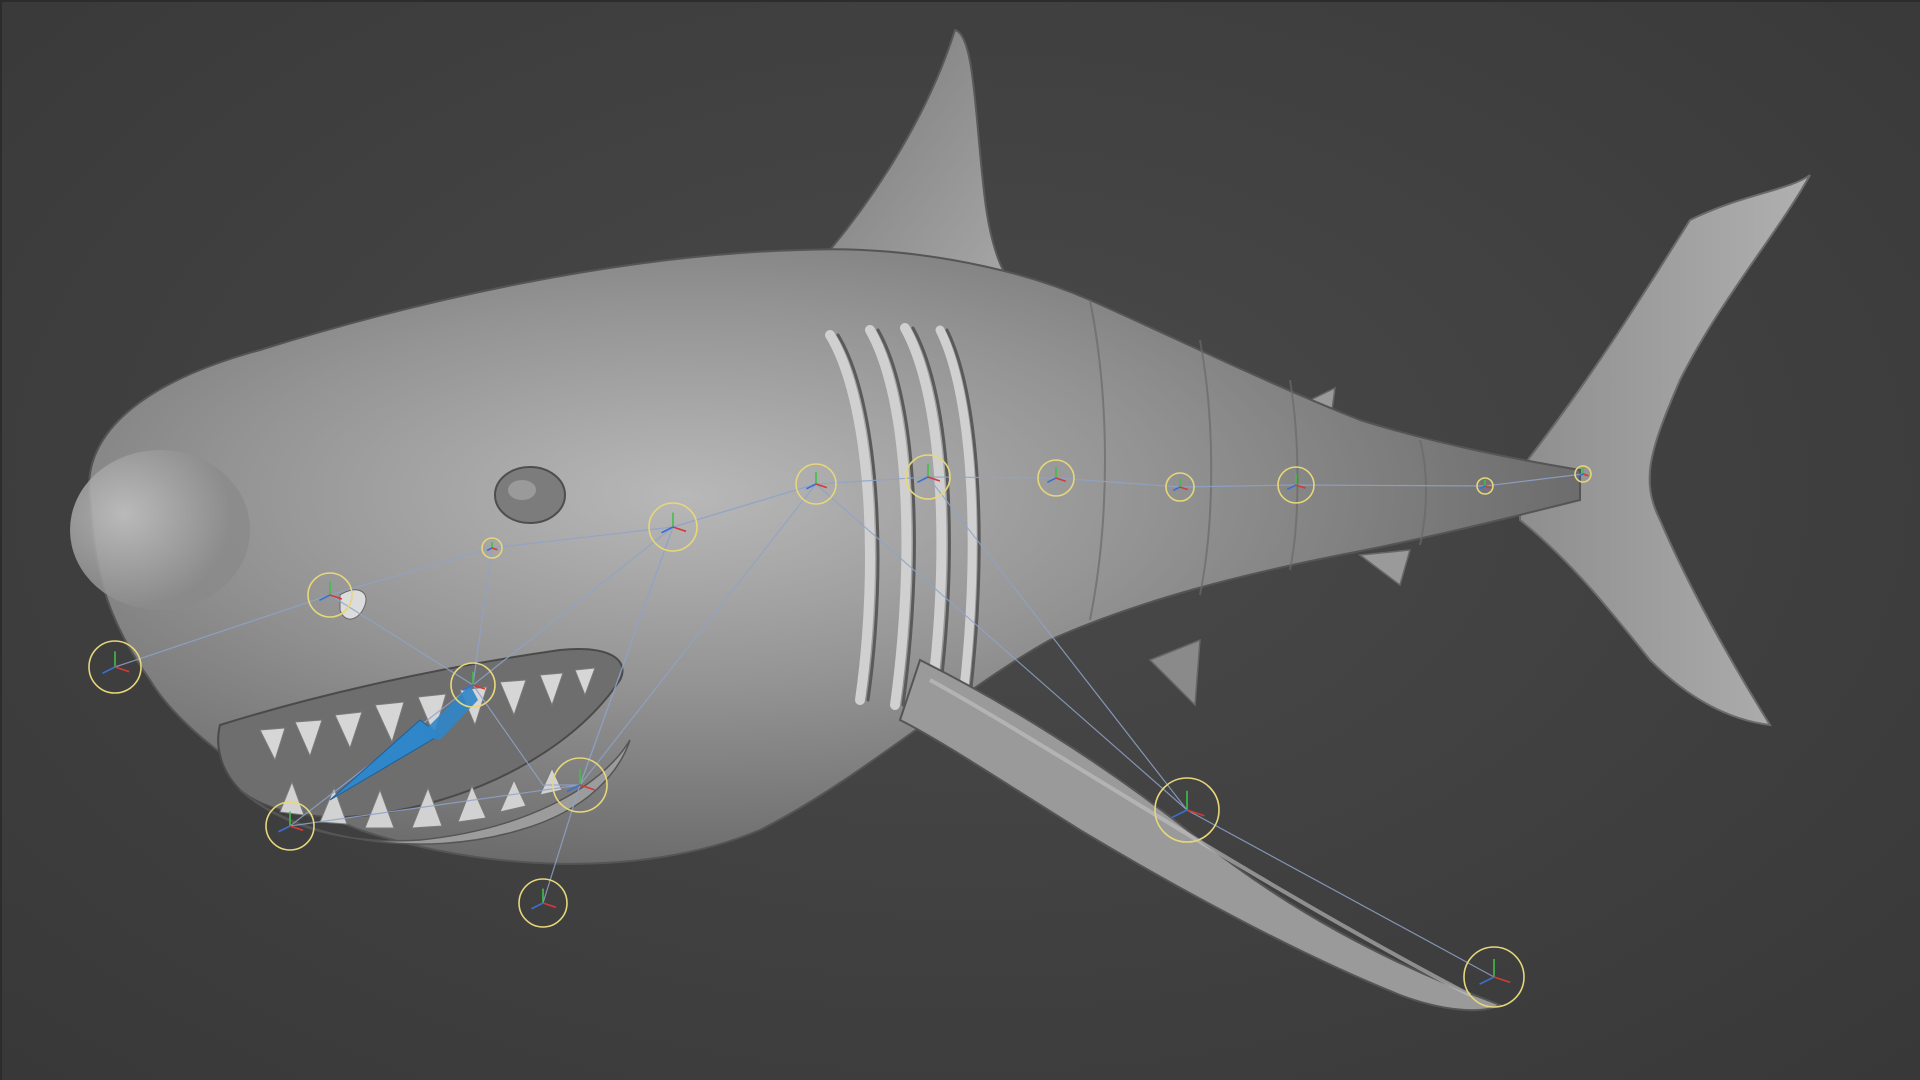 This screenshot has height=1080, width=1920. Describe the element at coordinates (1174, 672) in the screenshot. I see `pelvic-fin` at that location.